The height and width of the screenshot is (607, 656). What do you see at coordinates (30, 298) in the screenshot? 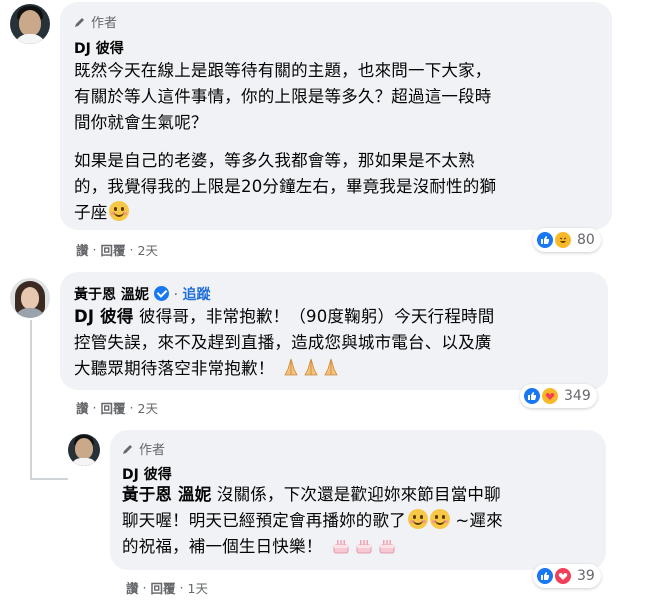
I see `avatar-winnie` at bounding box center [30, 298].